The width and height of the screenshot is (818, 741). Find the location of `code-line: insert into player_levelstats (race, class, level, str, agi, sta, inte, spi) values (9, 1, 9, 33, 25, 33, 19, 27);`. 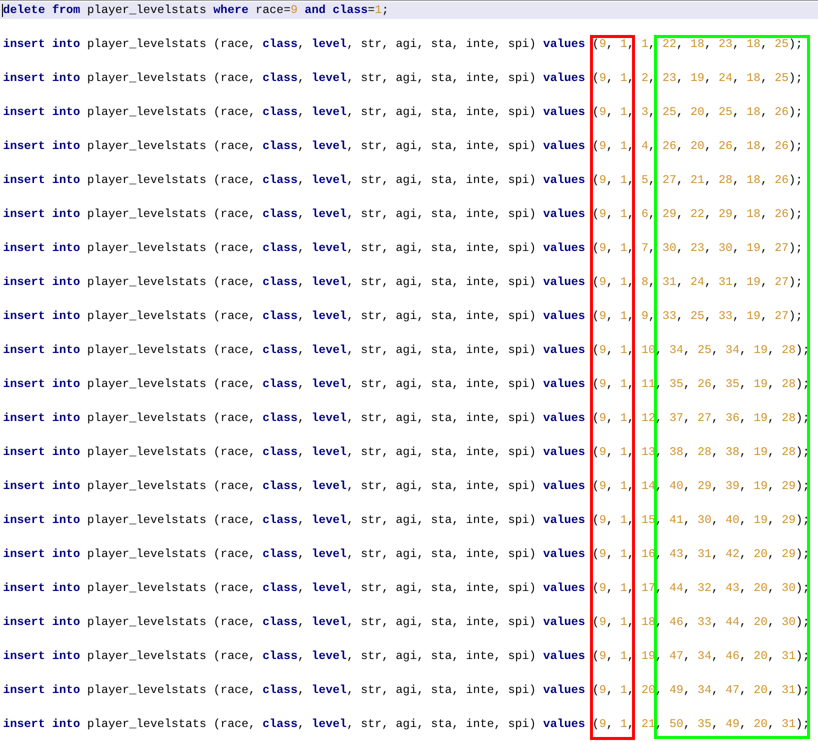

code-line: insert into player_levelstats (race, class, level, str, agi, sta, inte, spi) values (9, 1, 9, 33, 25, 33, 19, 27); is located at coordinates (403, 316).